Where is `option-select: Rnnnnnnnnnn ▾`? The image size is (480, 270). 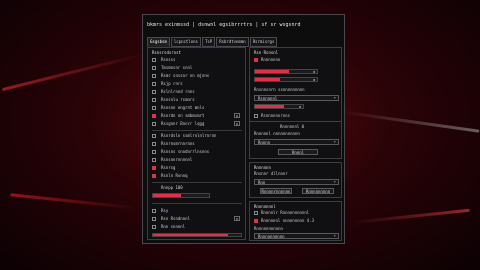 option-select: Rnnnnnnnnnn ▾ is located at coordinates (296, 236).